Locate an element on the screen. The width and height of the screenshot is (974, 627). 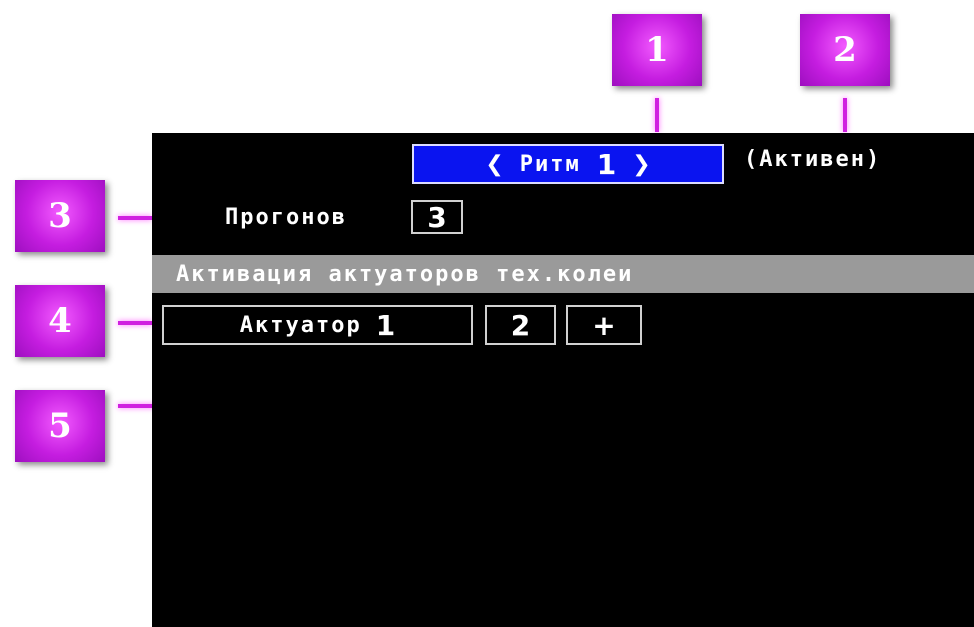
callout-number: 1 is located at coordinates (657, 50).